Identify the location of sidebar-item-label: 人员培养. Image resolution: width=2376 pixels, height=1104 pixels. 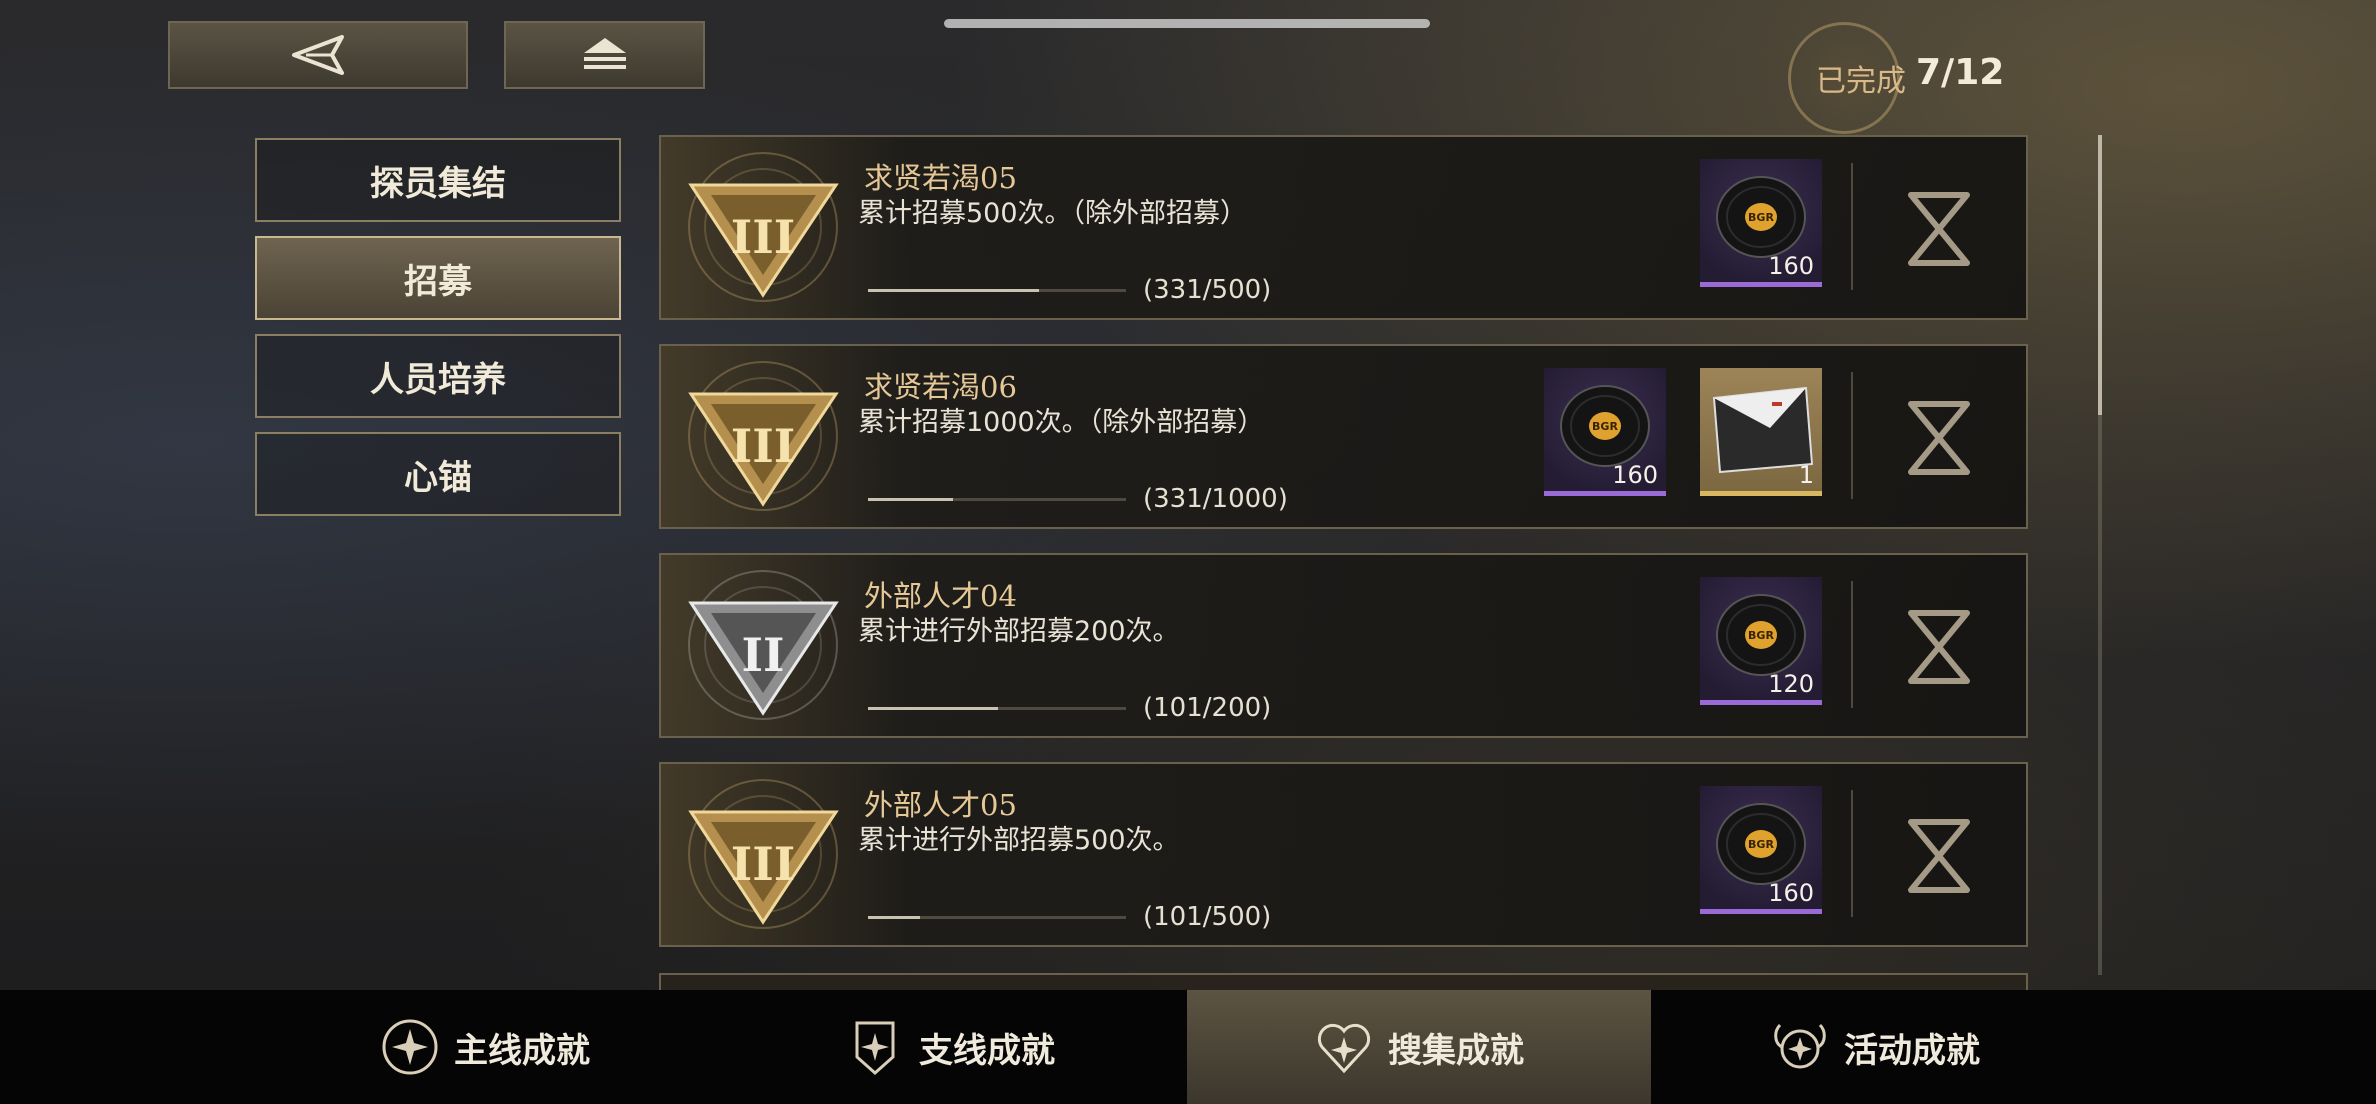
(438, 379).